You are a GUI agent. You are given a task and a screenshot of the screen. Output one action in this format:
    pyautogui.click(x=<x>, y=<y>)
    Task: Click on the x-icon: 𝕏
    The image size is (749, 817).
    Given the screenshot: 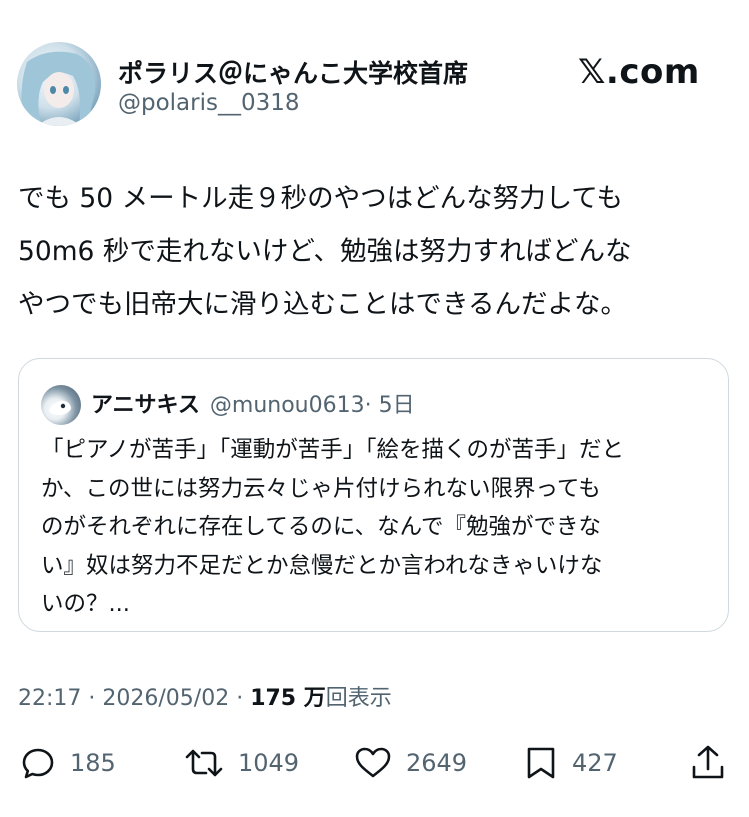 What is the action you would take?
    pyautogui.click(x=592, y=72)
    